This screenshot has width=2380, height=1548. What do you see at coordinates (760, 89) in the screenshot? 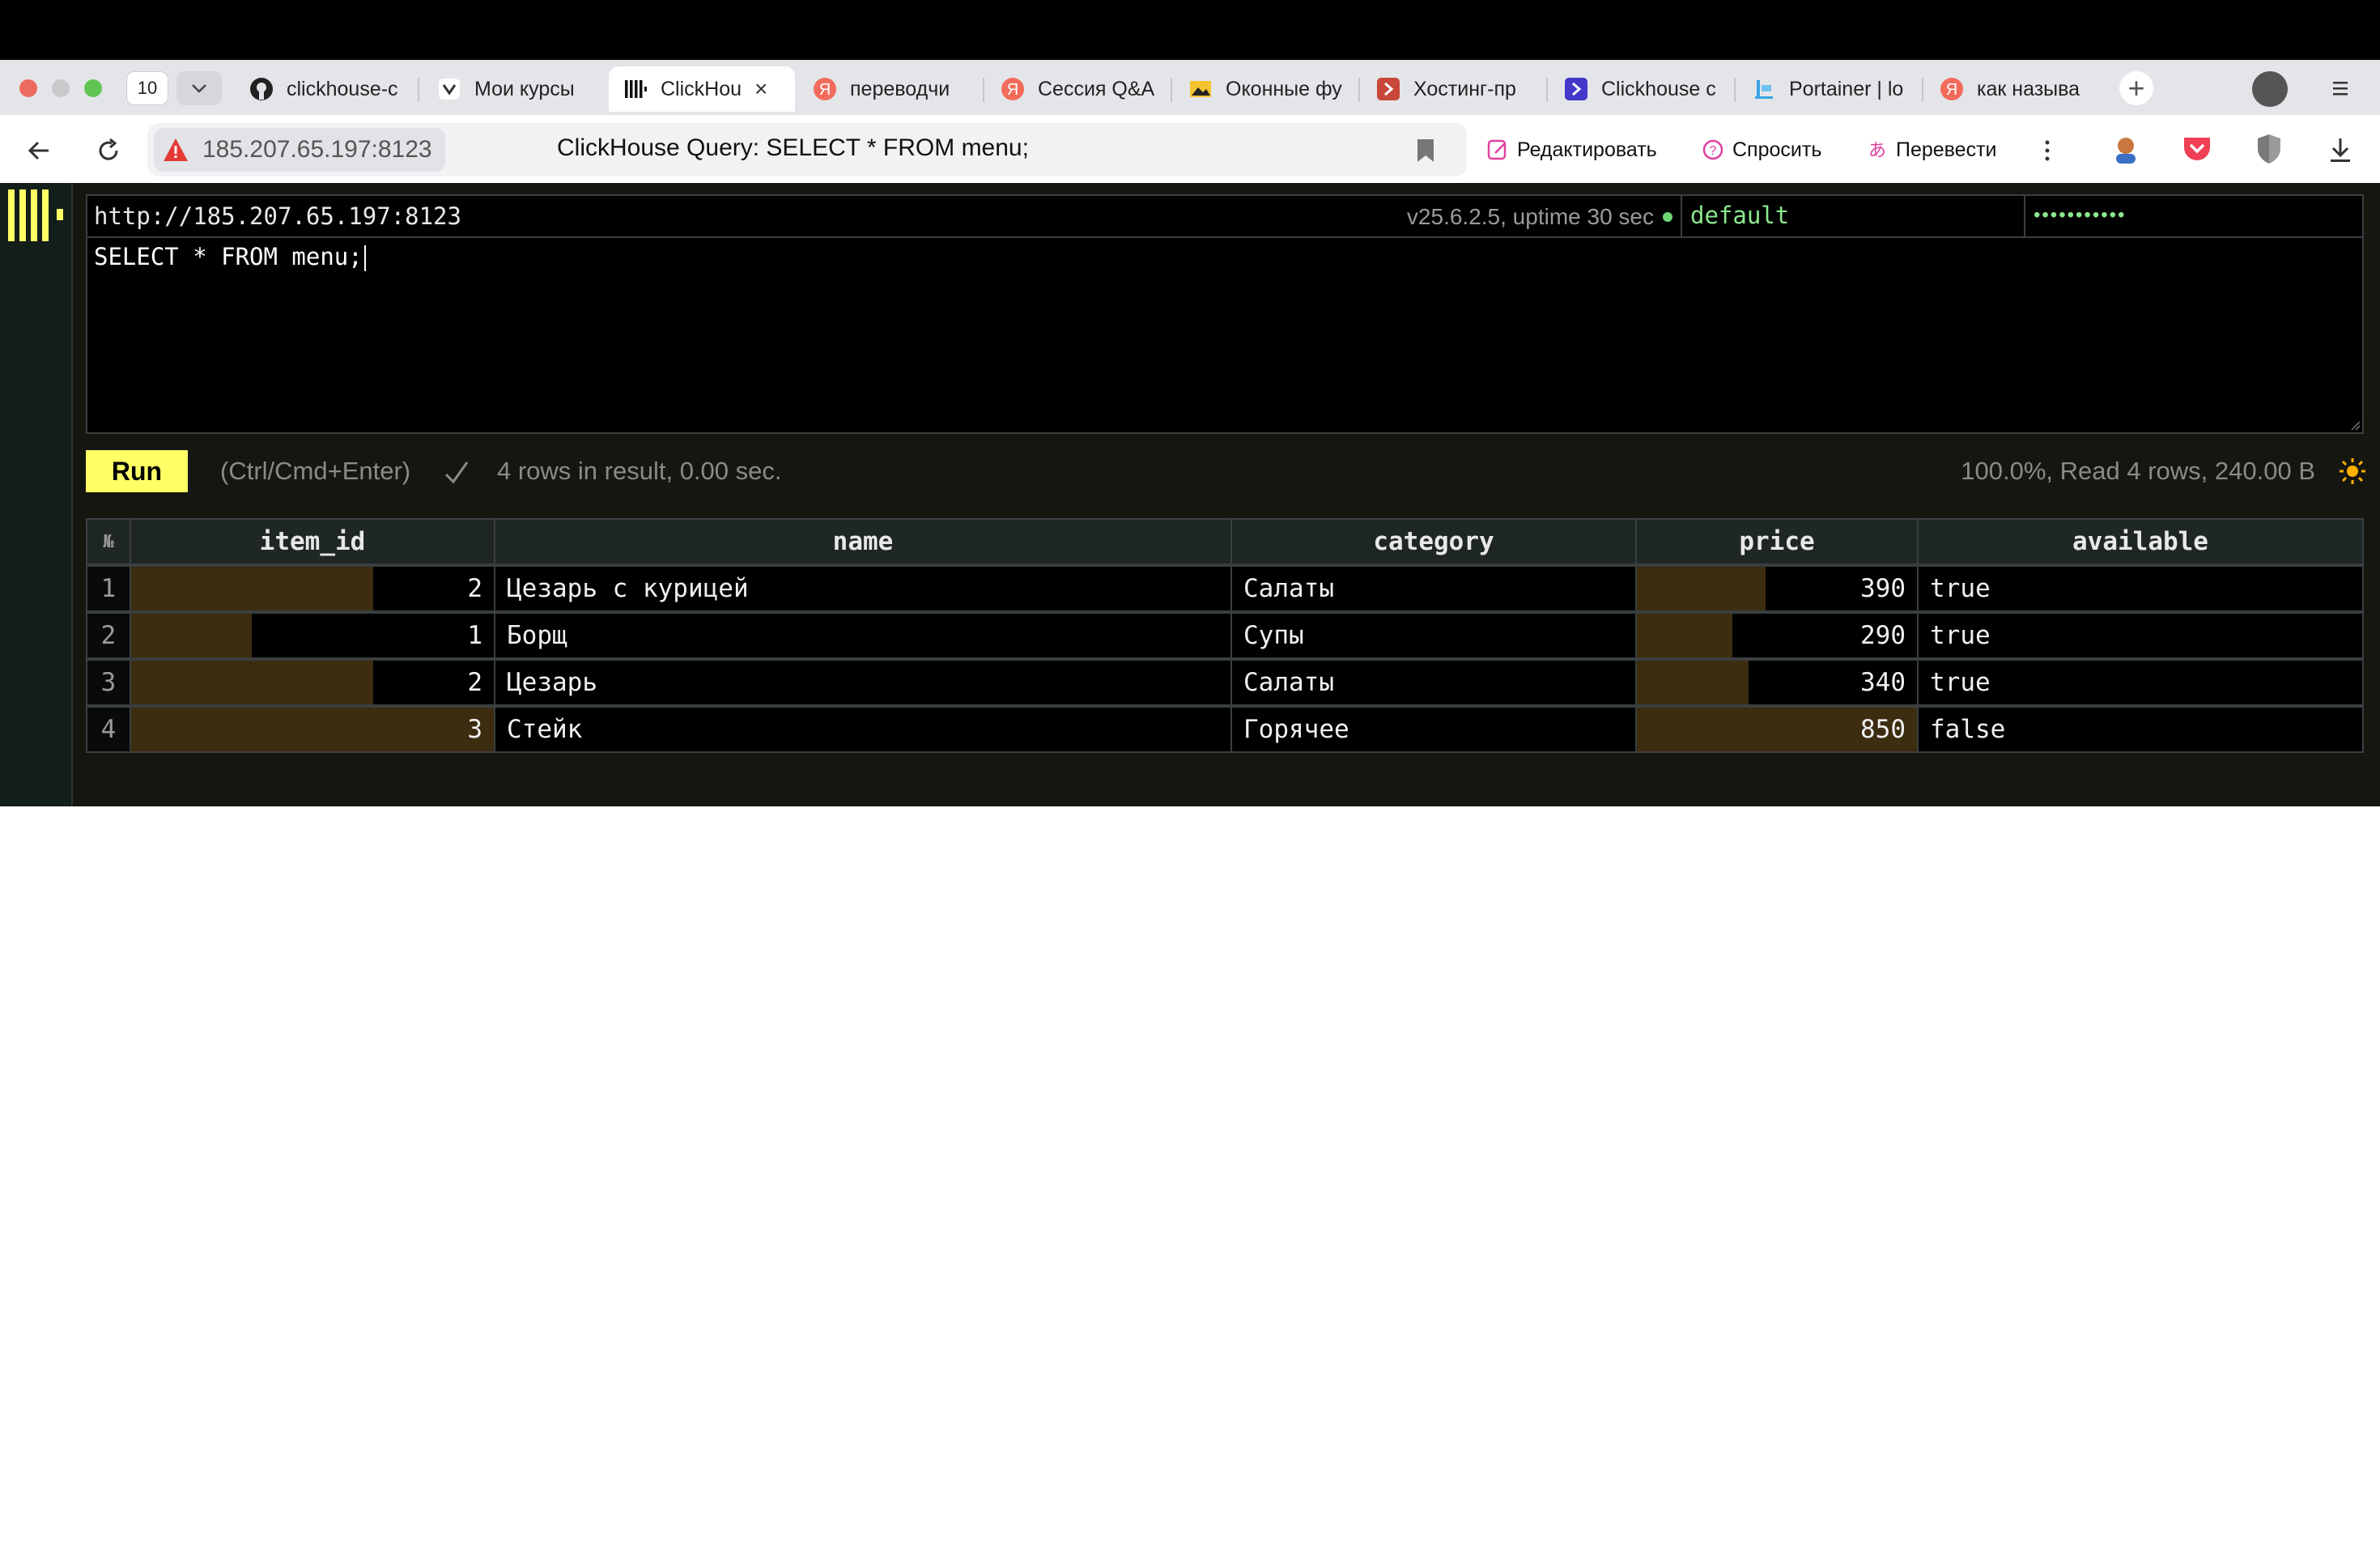
I see `close-tab-icon: ×` at bounding box center [760, 89].